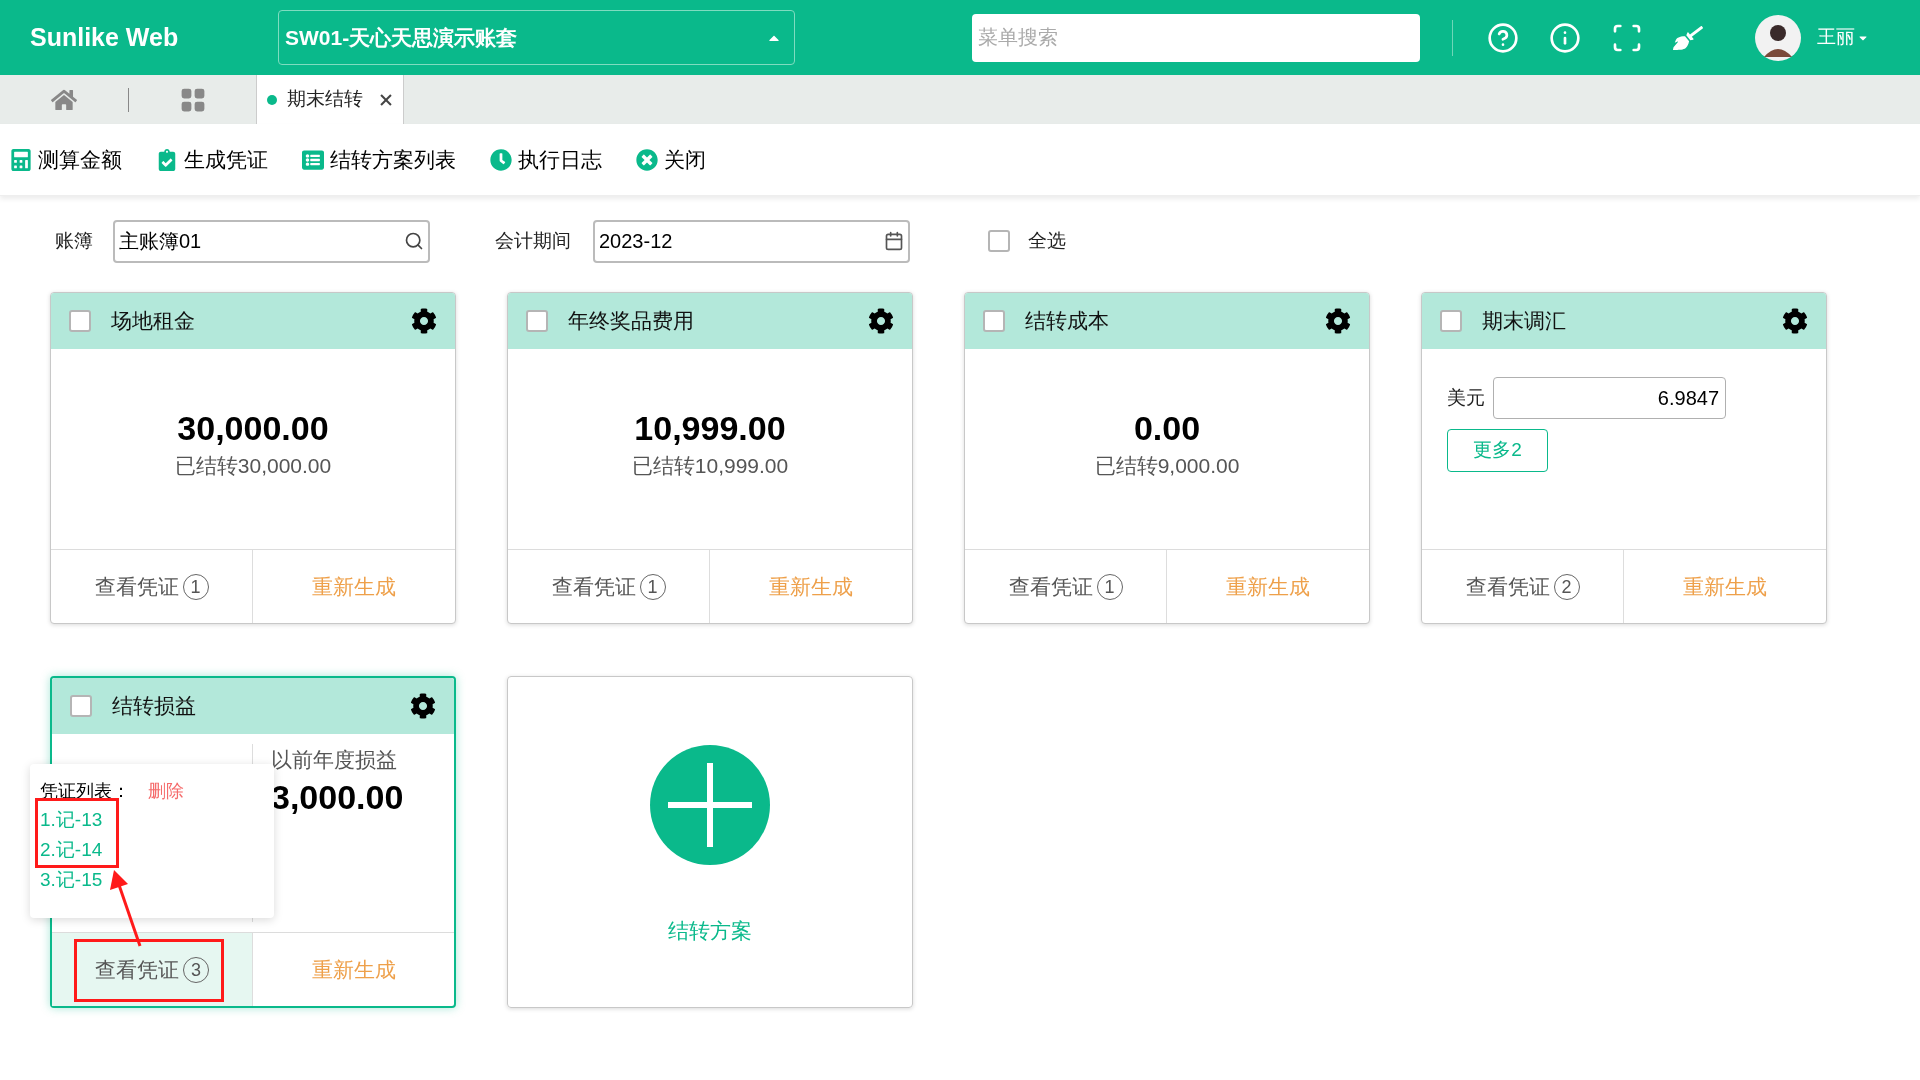 This screenshot has height=1080, width=1920. I want to click on tab-label: 期末结转, so click(325, 99).